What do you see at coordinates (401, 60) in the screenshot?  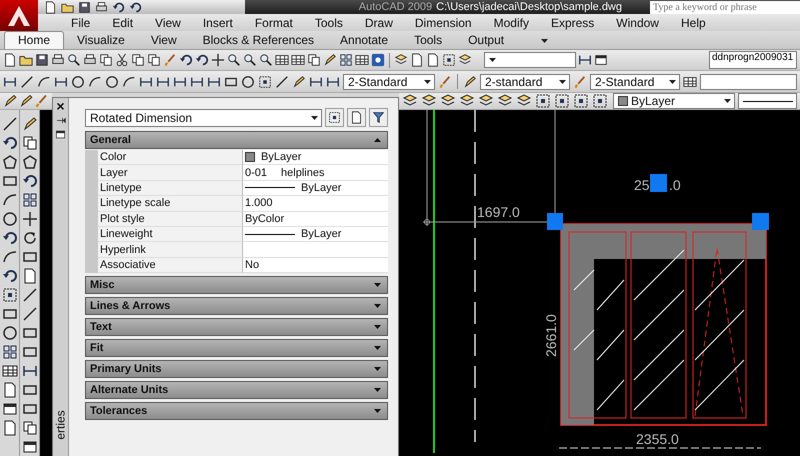 I see `layers-icon` at bounding box center [401, 60].